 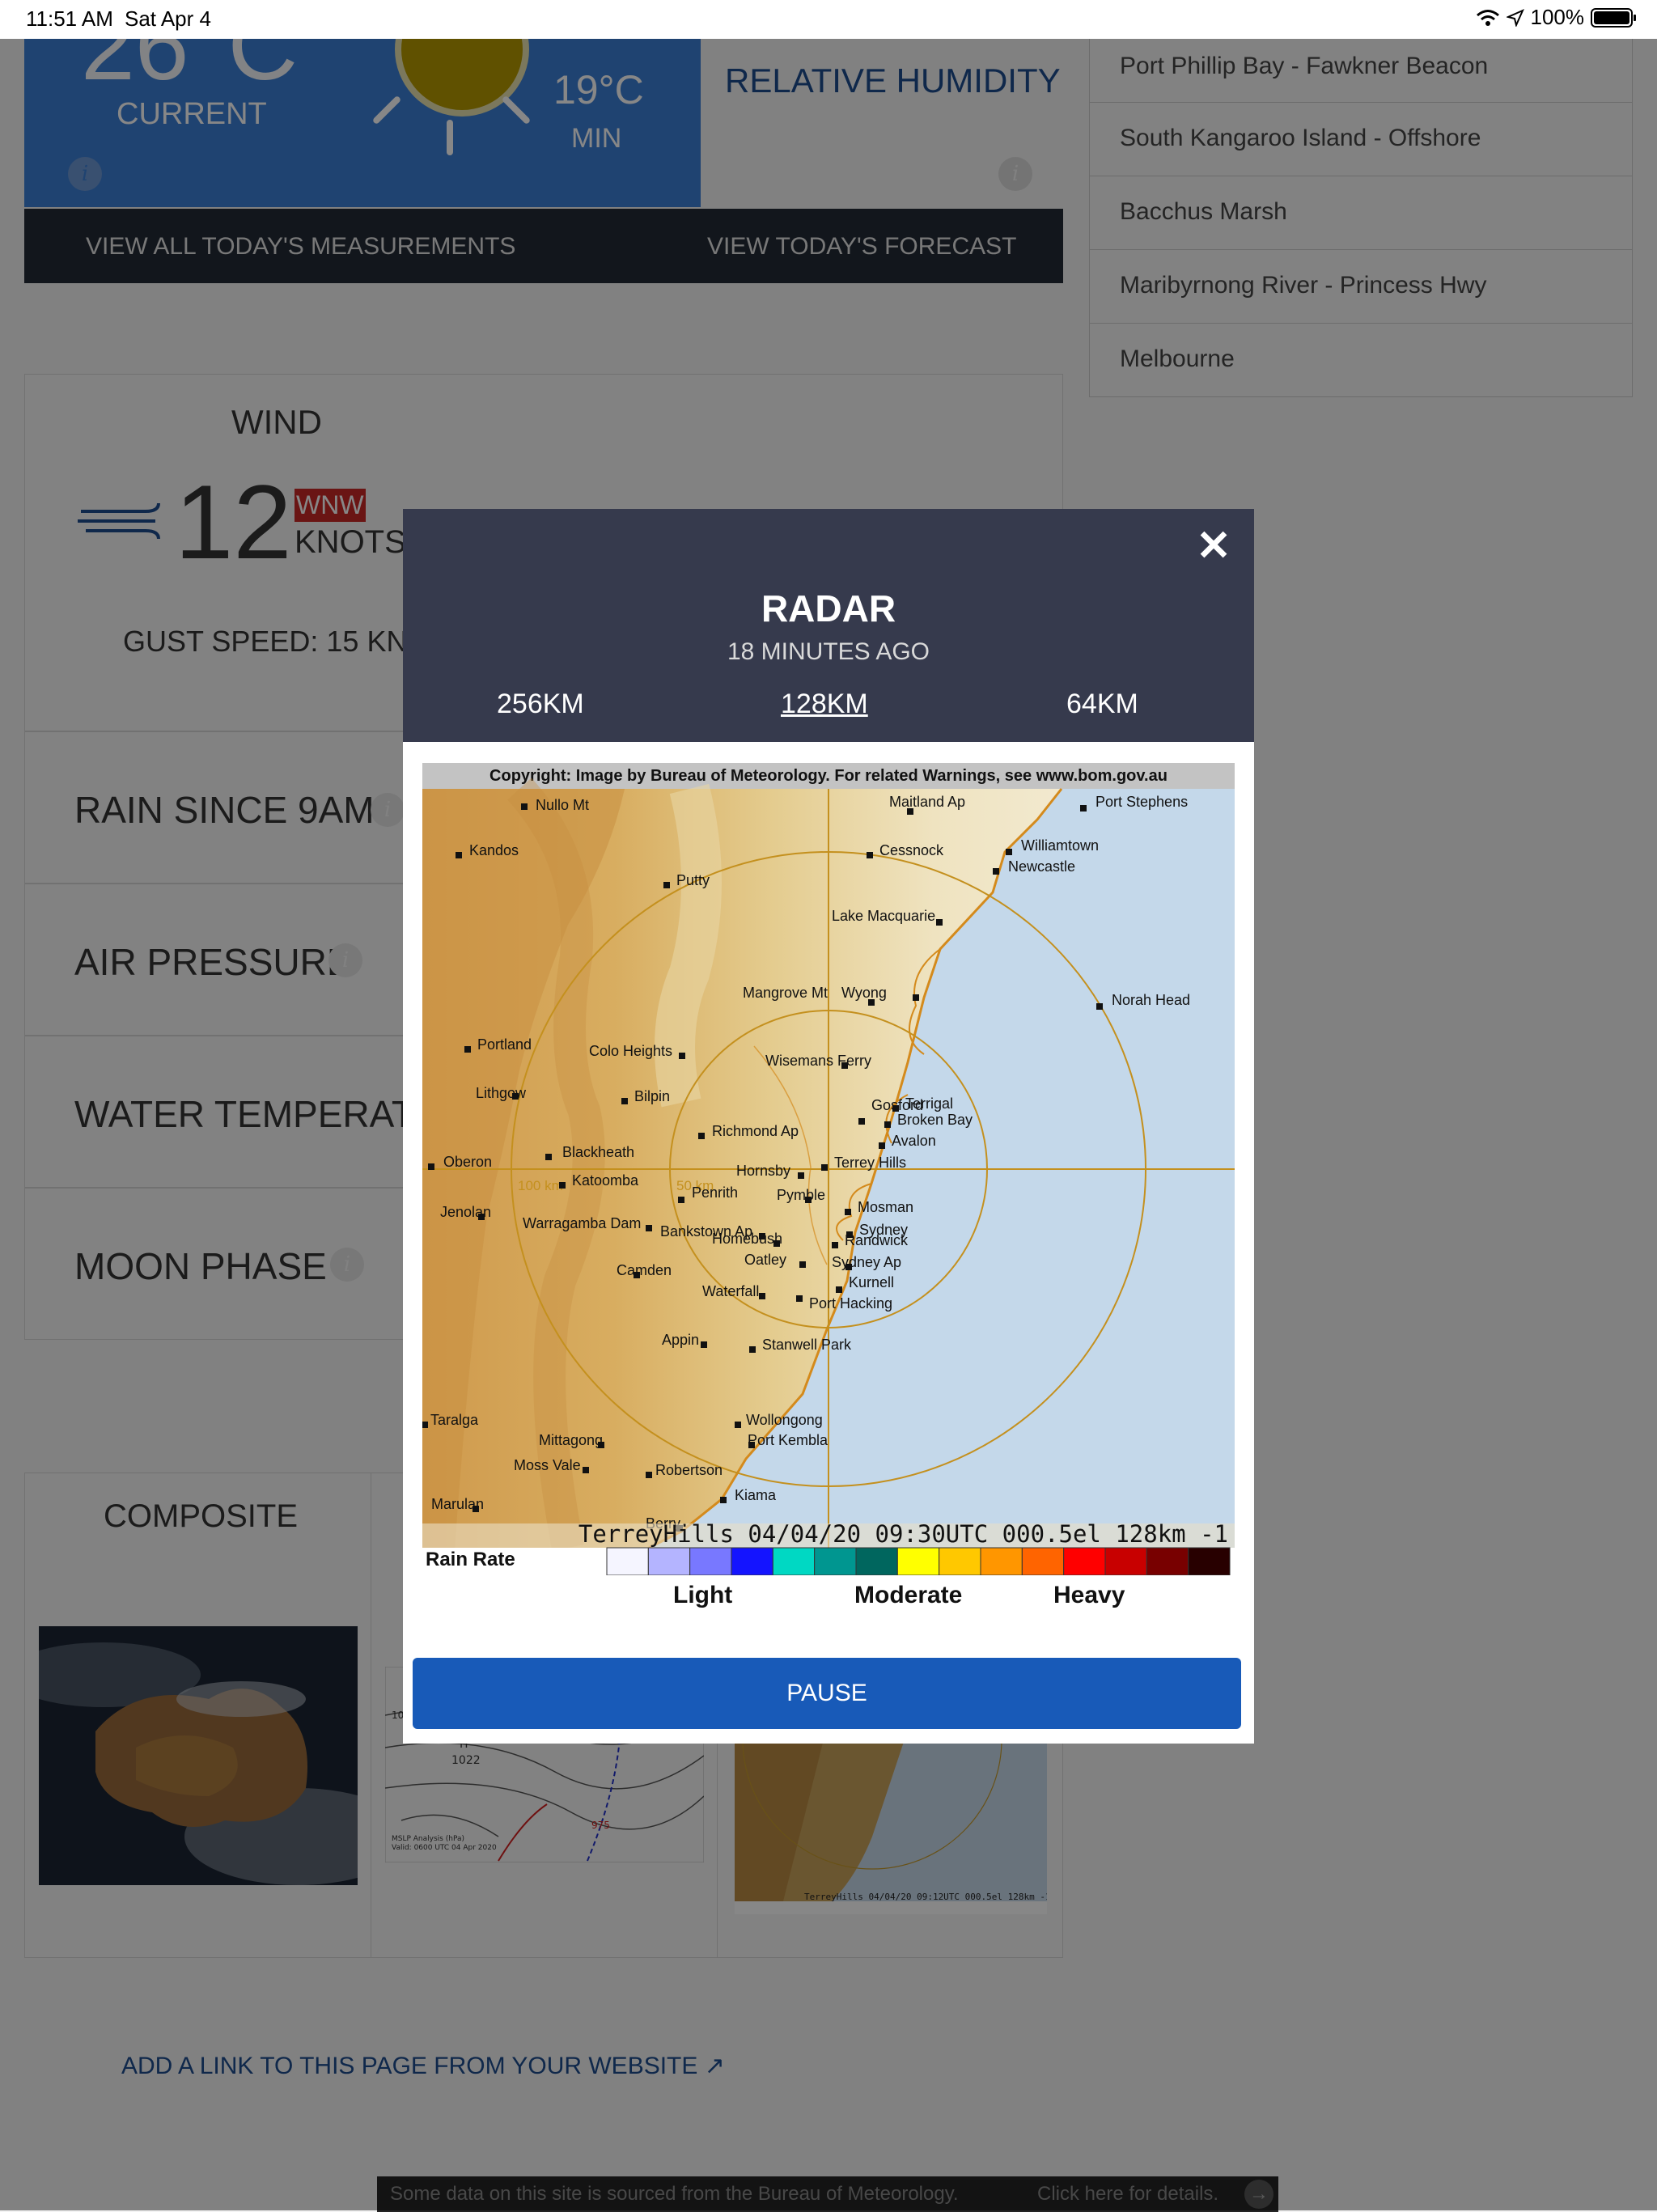 What do you see at coordinates (935, 1120) in the screenshot?
I see `place-label: Broken Bay` at bounding box center [935, 1120].